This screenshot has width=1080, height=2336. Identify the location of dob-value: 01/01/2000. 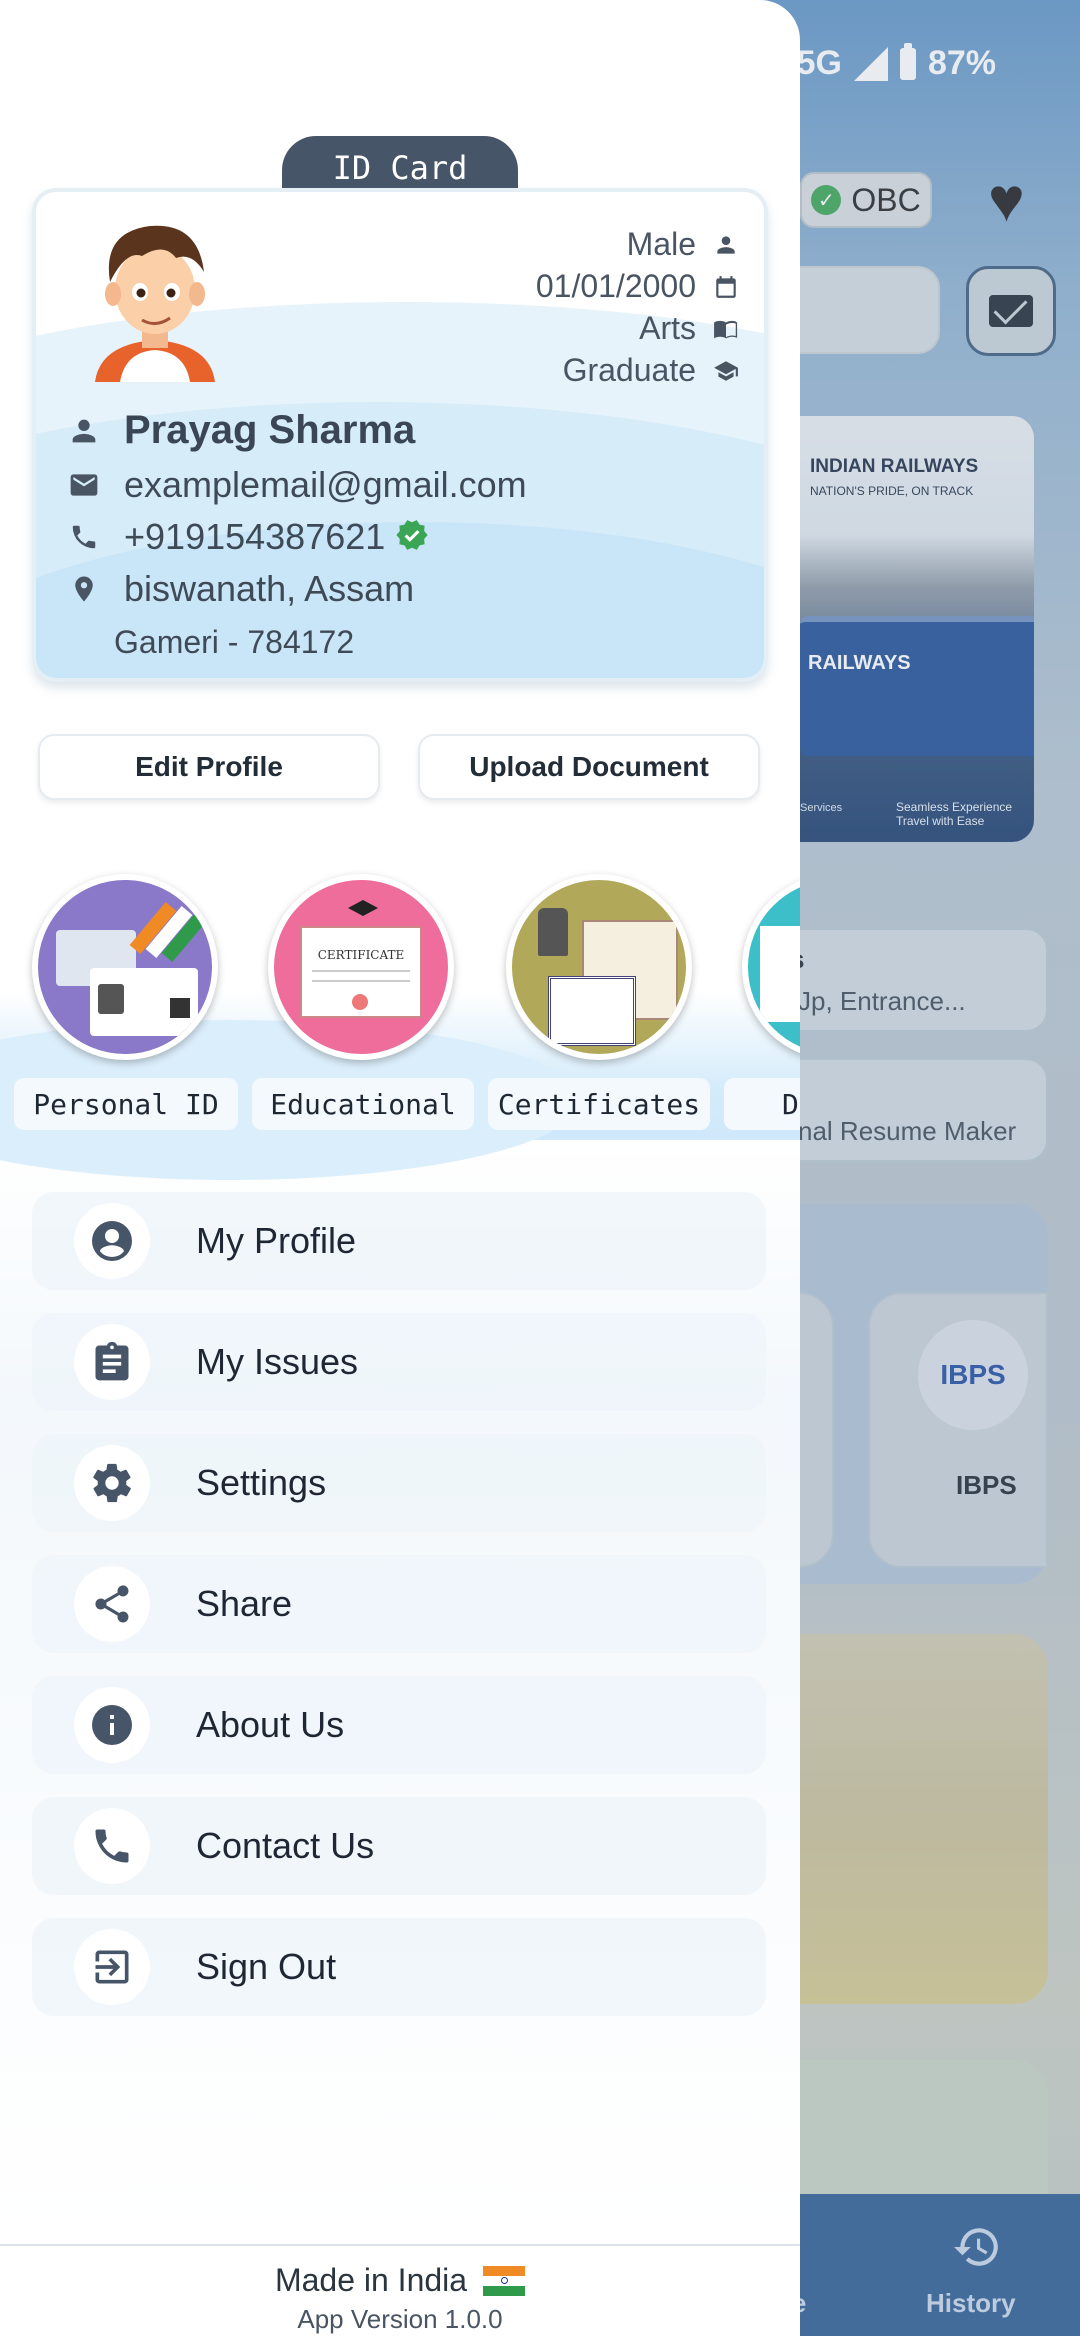
(615, 286).